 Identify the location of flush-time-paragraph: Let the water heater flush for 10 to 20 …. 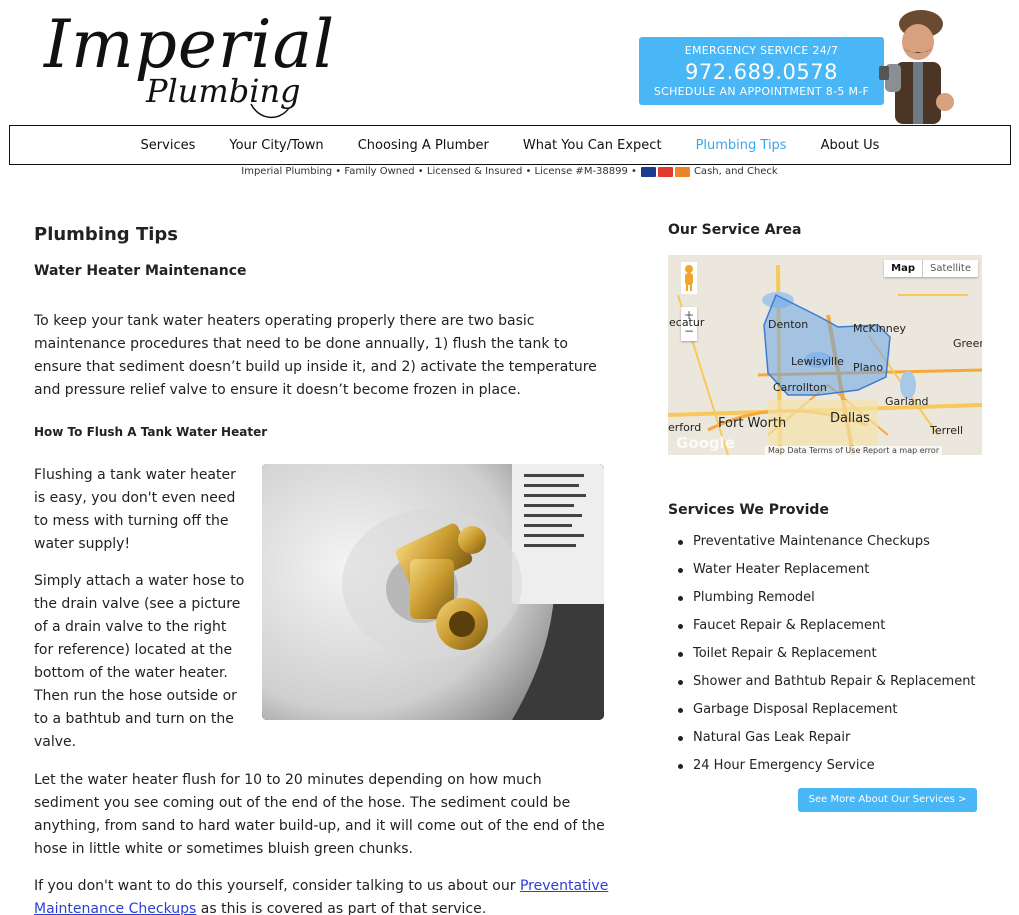
(319, 814).